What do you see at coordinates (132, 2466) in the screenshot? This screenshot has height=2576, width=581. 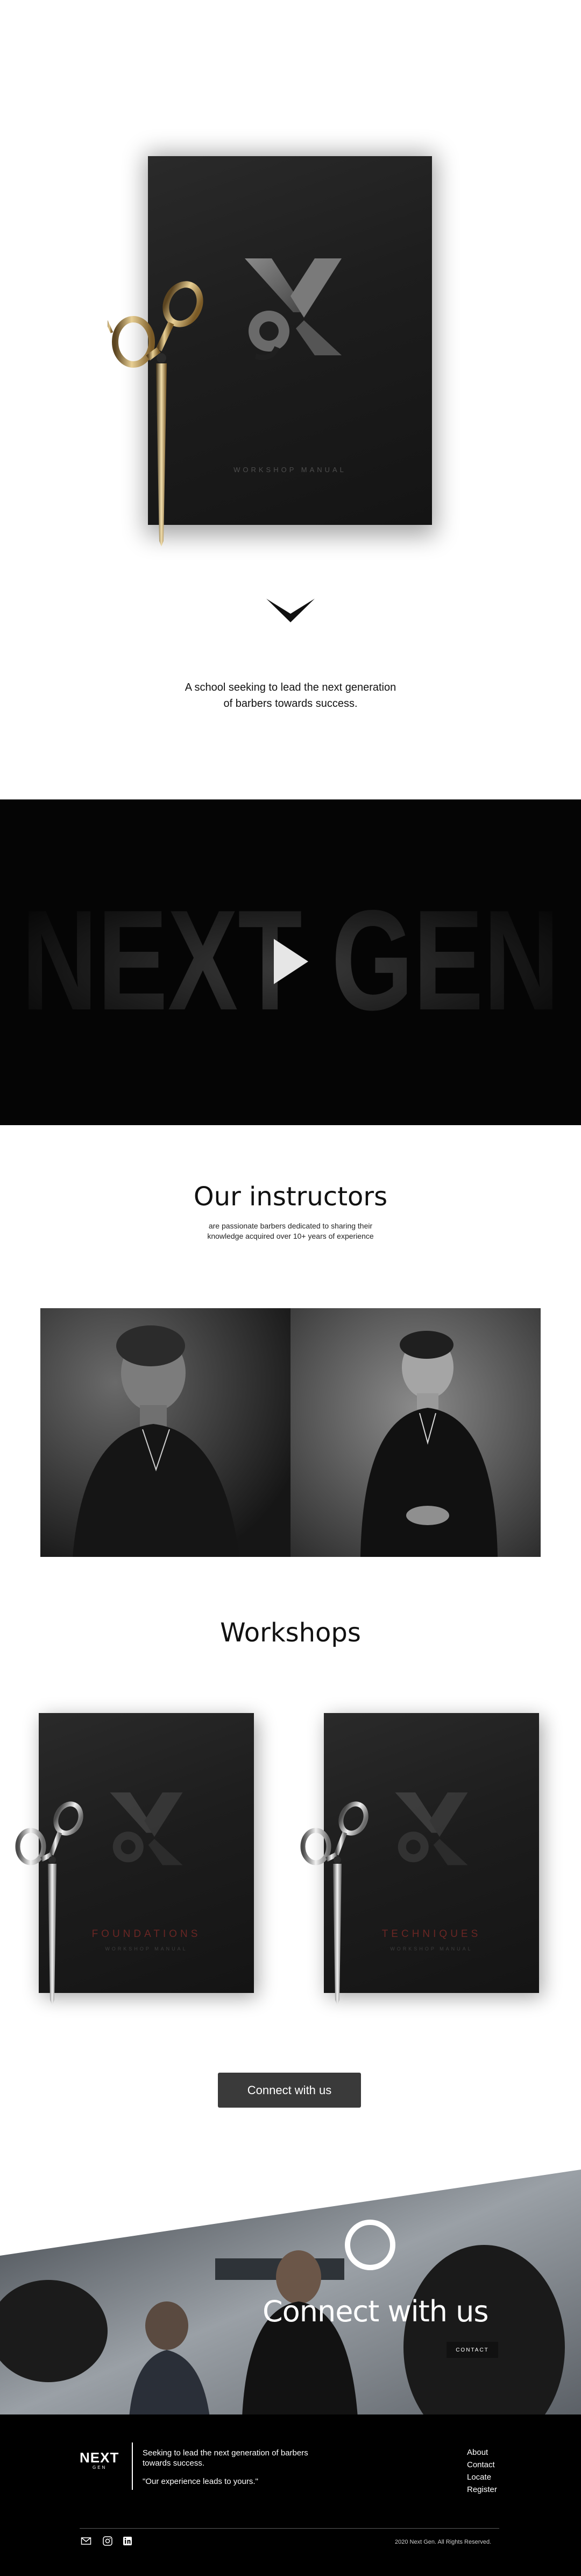 I see `footer-divider` at bounding box center [132, 2466].